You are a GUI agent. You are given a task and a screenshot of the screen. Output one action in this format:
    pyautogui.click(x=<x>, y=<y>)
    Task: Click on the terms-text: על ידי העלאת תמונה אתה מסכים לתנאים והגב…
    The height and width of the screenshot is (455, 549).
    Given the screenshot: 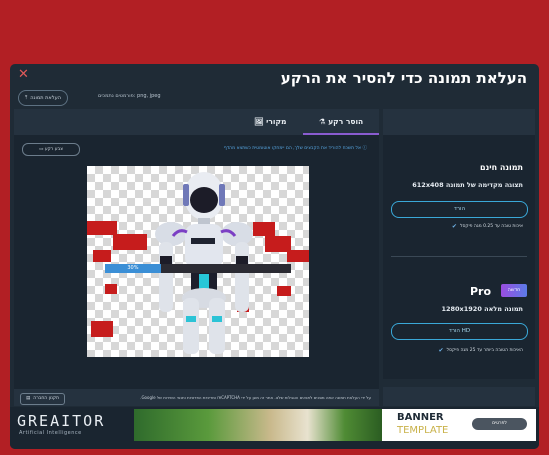 What is the action you would take?
    pyautogui.click(x=255, y=397)
    